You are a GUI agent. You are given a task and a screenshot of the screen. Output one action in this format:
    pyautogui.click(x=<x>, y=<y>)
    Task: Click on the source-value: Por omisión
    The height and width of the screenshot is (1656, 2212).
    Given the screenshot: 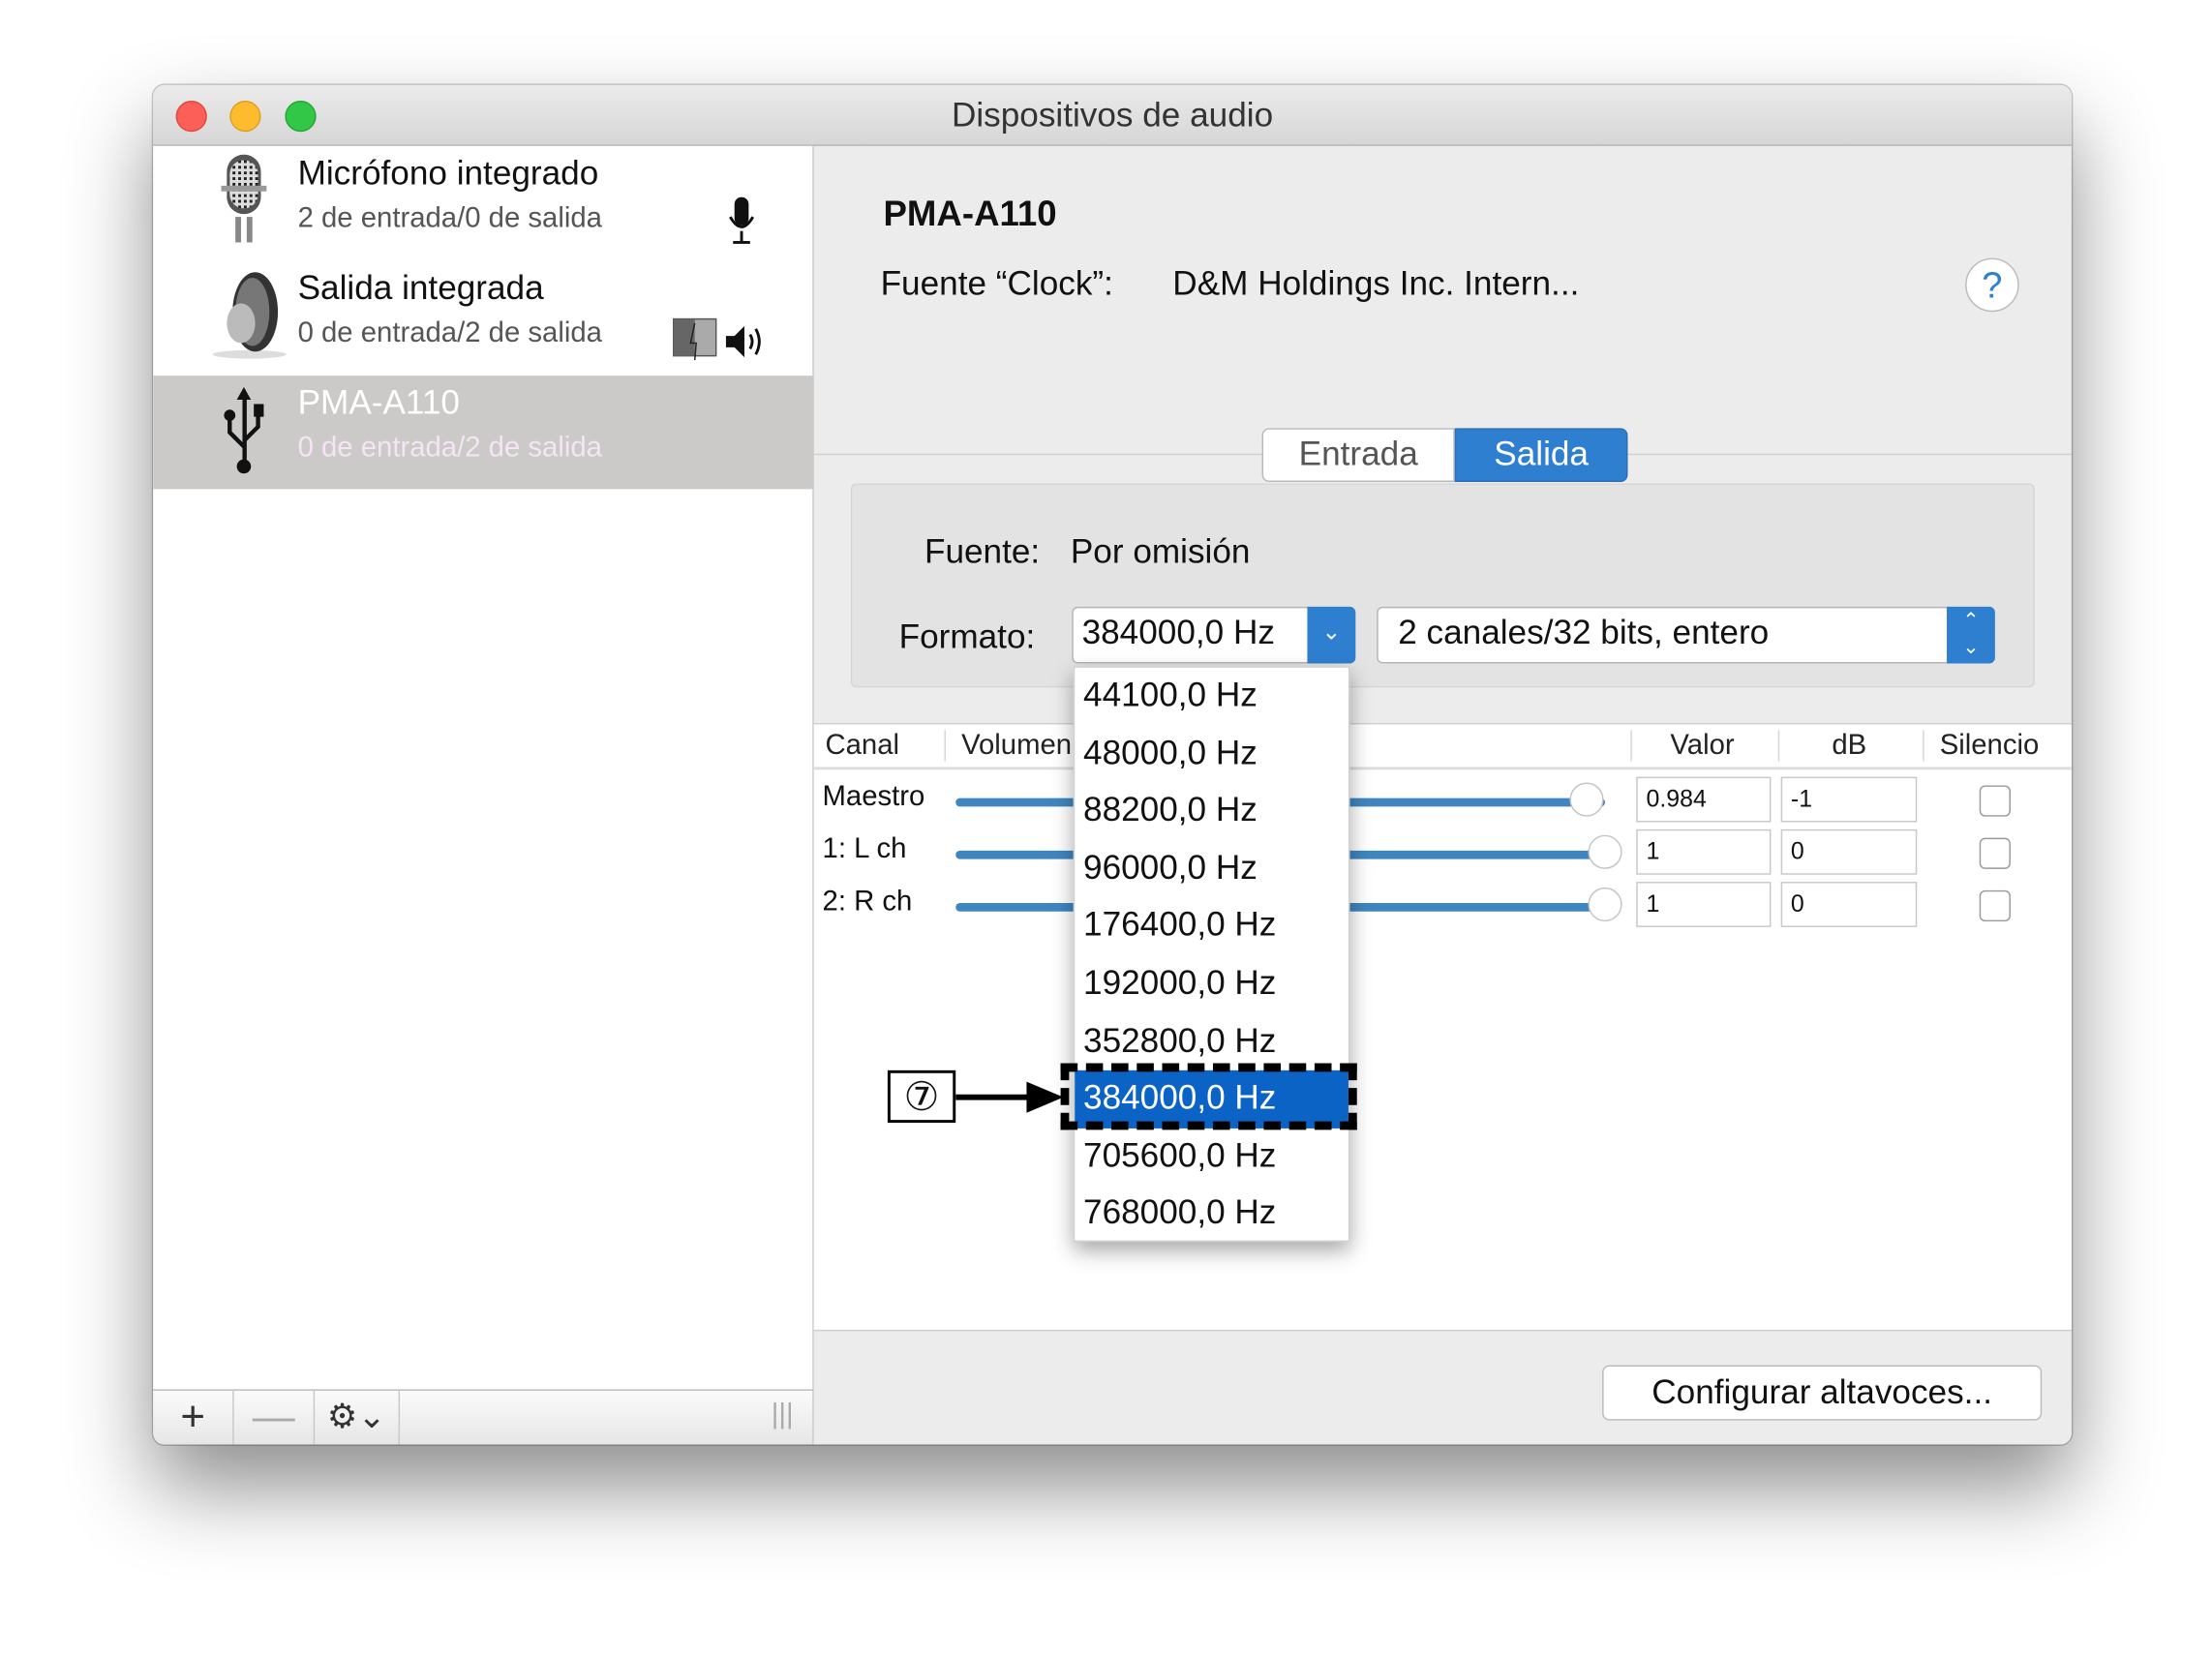 What is the action you would take?
    pyautogui.click(x=1160, y=552)
    